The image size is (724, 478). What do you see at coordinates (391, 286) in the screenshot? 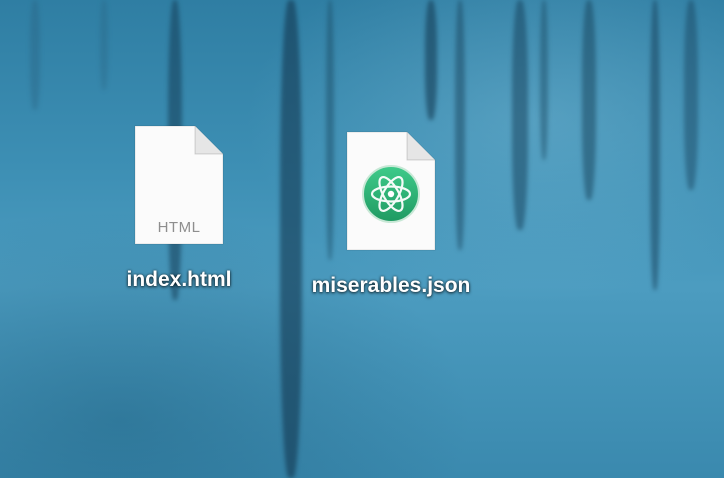
I see `file-name-label: miserables.json` at bounding box center [391, 286].